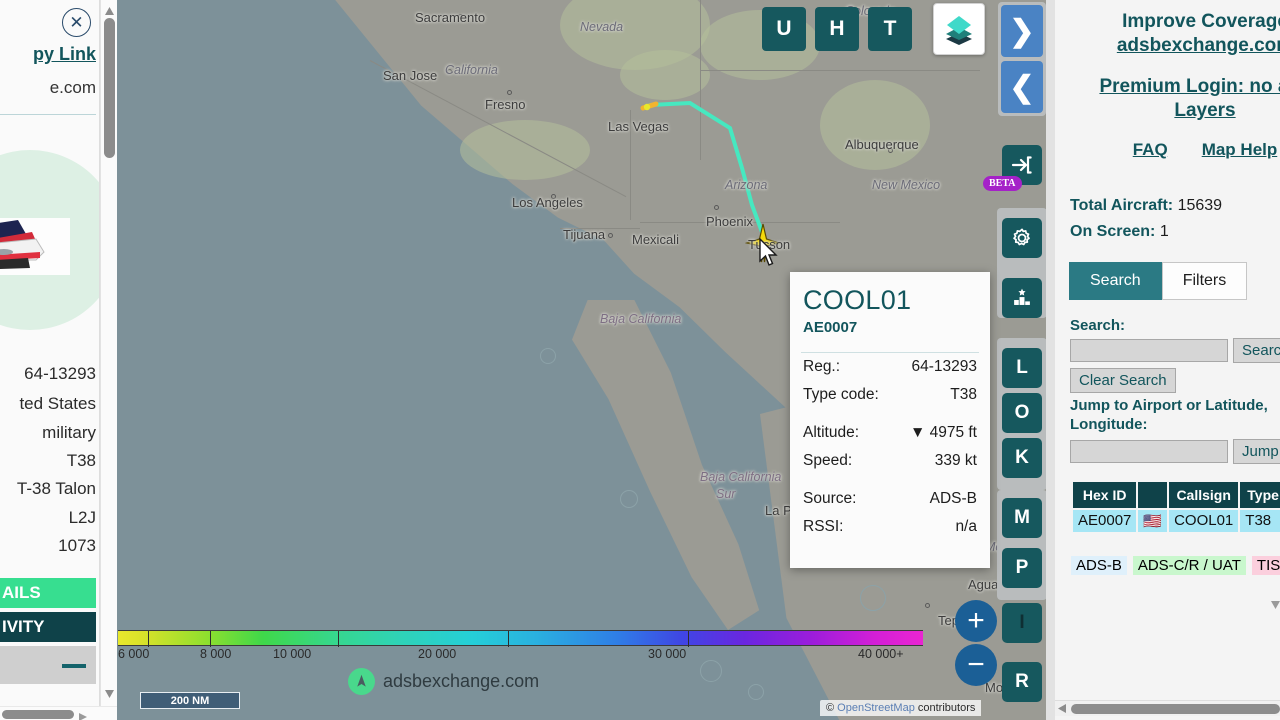 This screenshot has width=1280, height=720. I want to click on popup-row-value: n/a, so click(966, 527).